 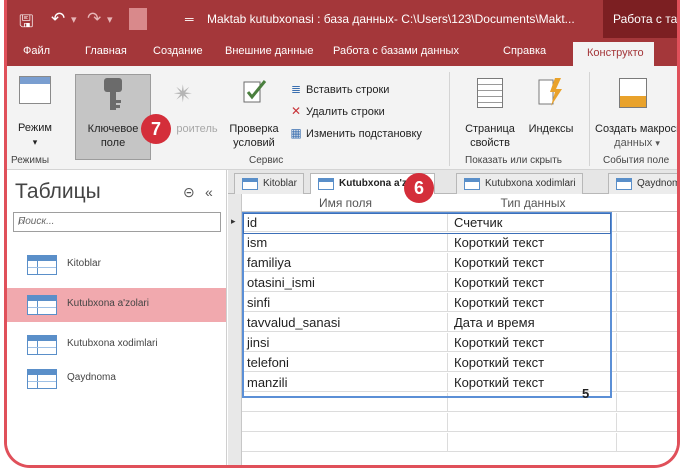 I want to click on doc-tab-kutubxona-xodimlari: Kutubxona xodimlari, so click(x=519, y=183).